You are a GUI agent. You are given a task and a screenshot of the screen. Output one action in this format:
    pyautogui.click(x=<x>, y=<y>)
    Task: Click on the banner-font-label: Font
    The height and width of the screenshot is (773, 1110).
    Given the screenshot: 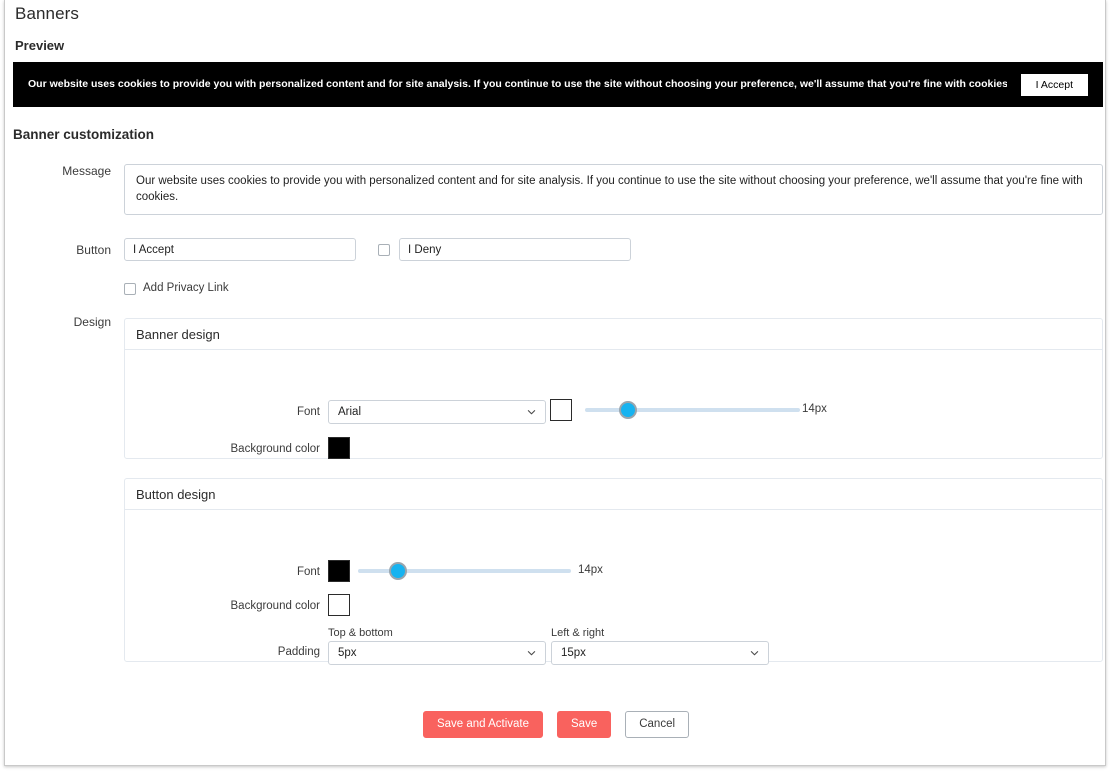 What is the action you would take?
    pyautogui.click(x=308, y=412)
    